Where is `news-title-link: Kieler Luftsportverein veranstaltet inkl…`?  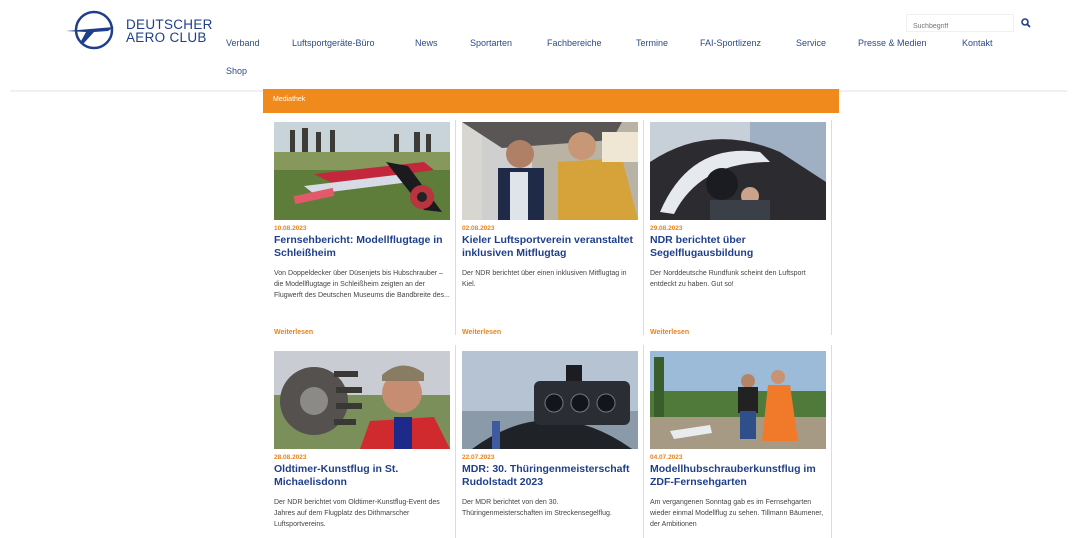 news-title-link: Kieler Luftsportverein veranstaltet inkl… is located at coordinates (551, 247).